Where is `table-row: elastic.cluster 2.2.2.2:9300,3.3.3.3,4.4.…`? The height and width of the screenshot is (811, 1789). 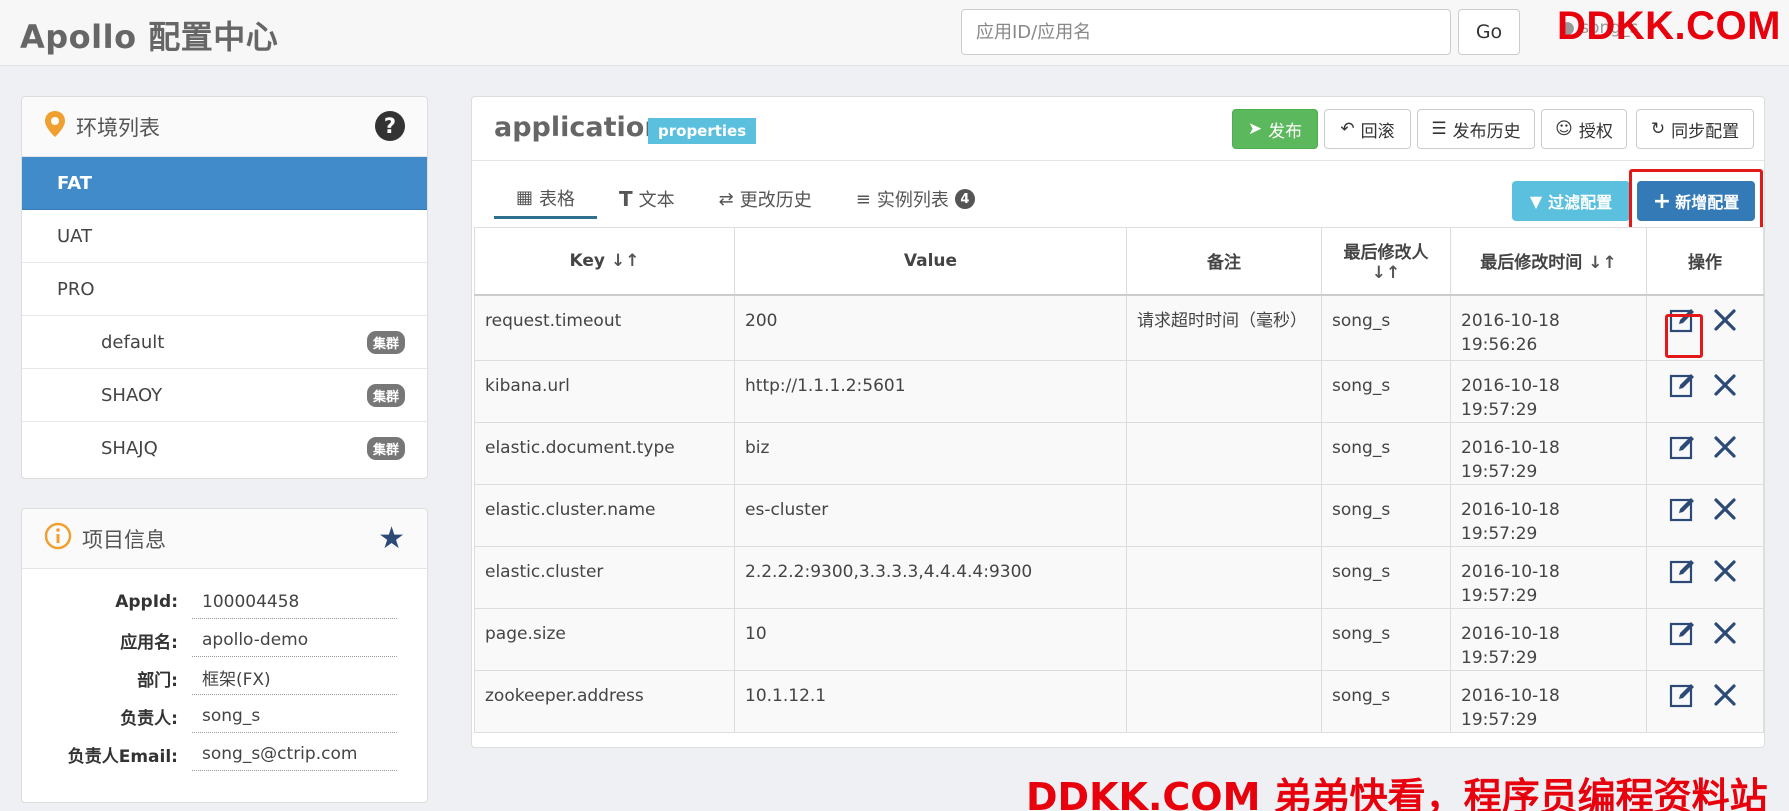 table-row: elastic.cluster 2.2.2.2:9300,3.3.3.3,4.4.… is located at coordinates (1119, 577).